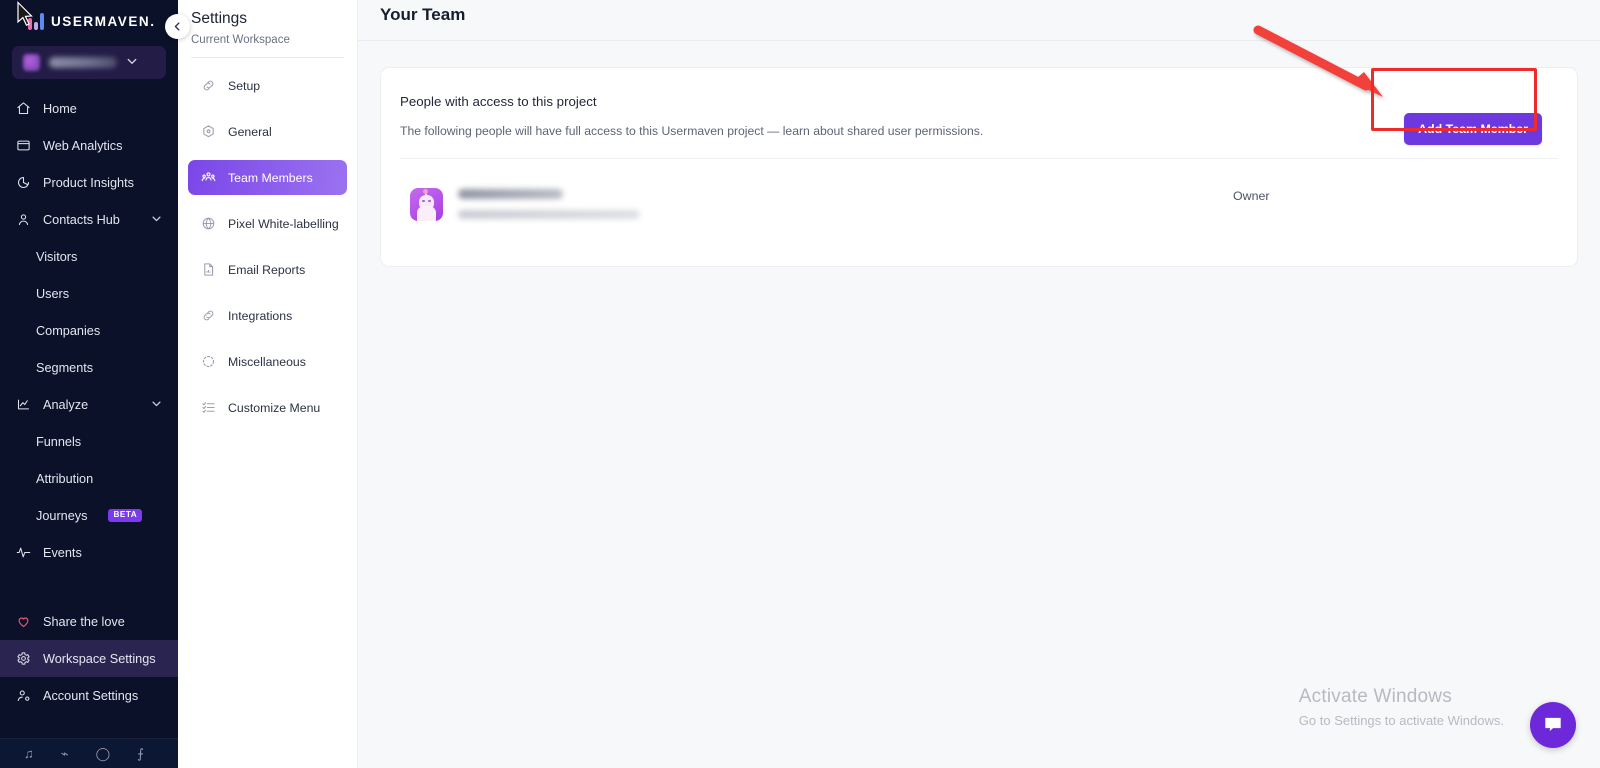 The width and height of the screenshot is (1600, 768). Describe the element at coordinates (426, 204) in the screenshot. I see `avatar` at that location.